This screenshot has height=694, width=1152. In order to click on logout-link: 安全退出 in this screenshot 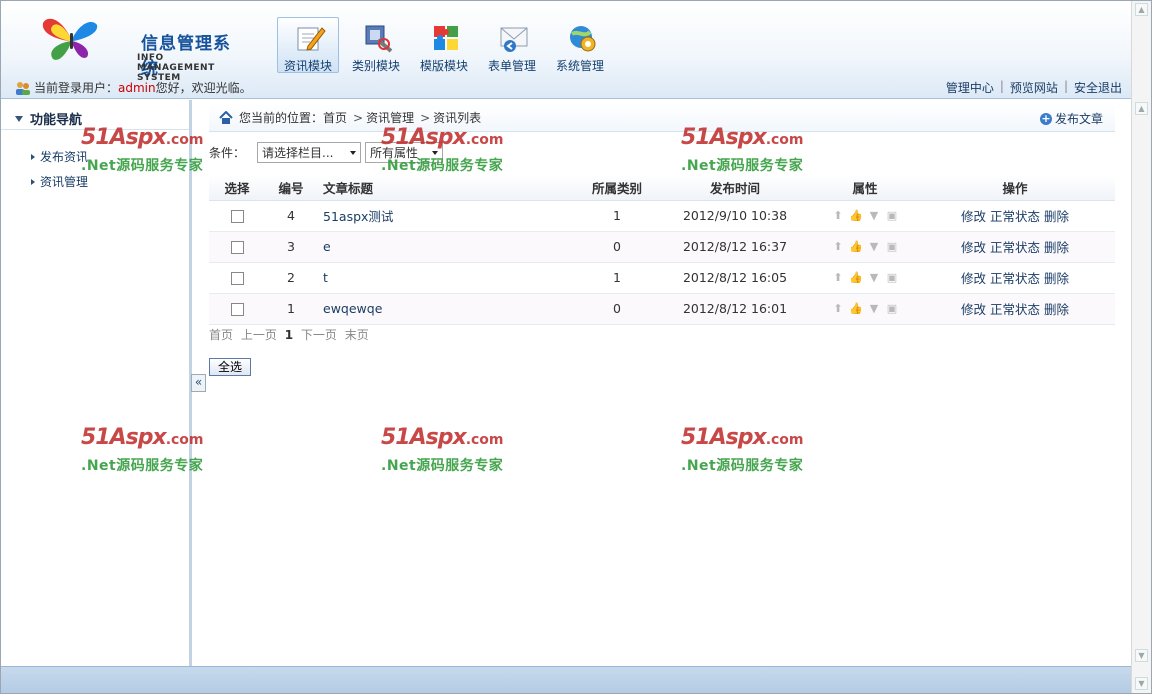, I will do `click(1098, 87)`.